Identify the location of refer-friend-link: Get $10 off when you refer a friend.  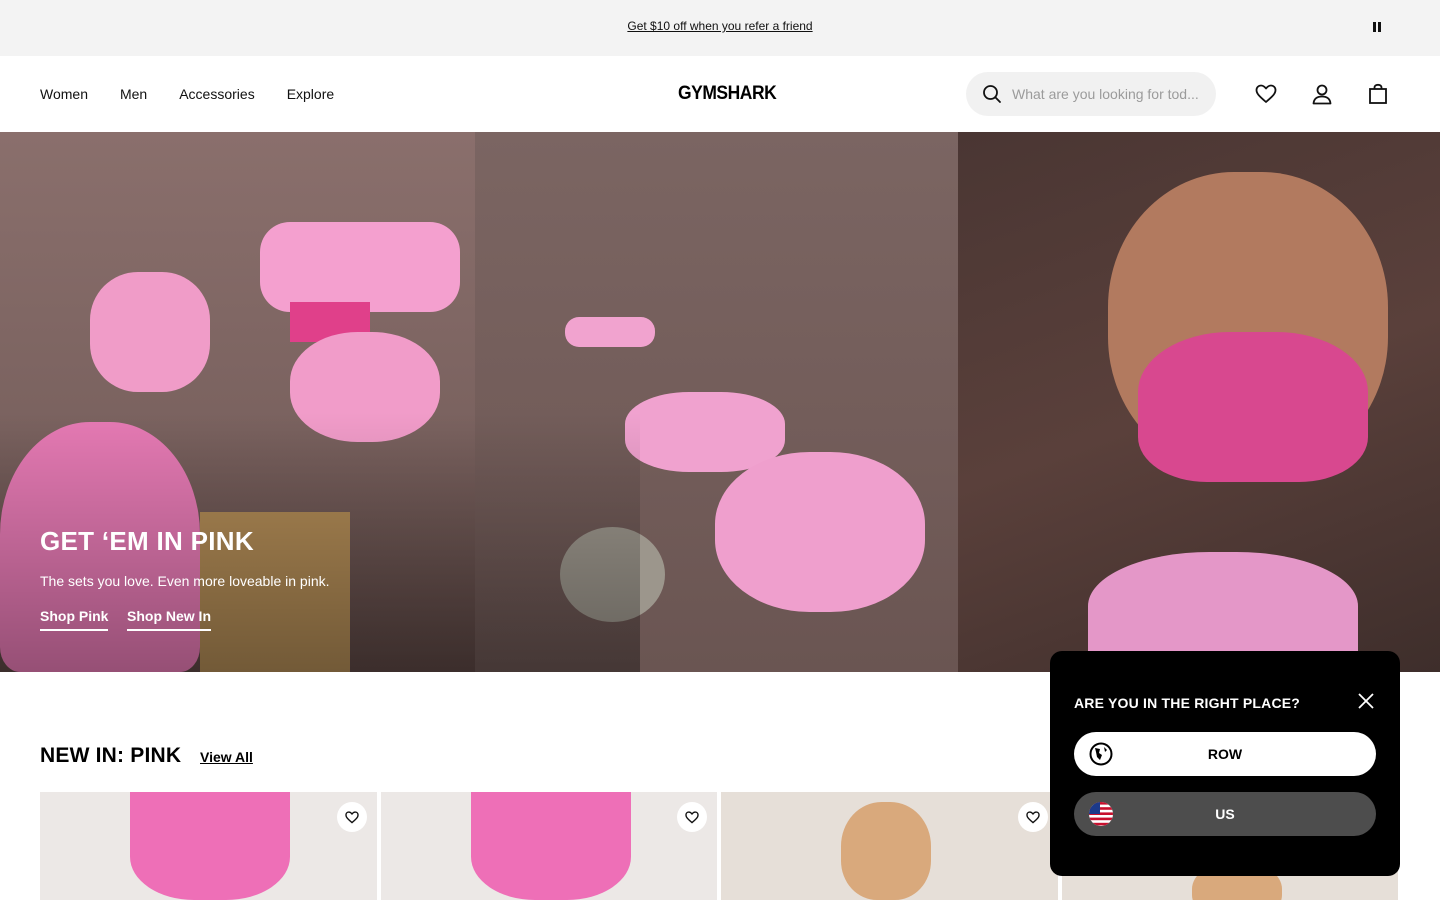
(719, 26).